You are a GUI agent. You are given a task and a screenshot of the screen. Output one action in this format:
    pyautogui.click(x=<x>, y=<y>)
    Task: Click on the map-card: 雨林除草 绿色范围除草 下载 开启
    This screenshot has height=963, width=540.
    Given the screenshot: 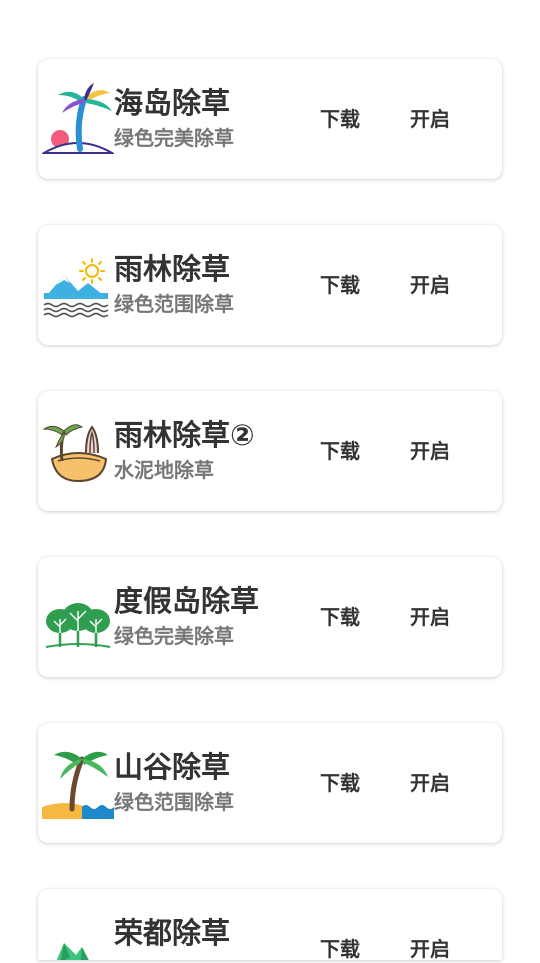 What is the action you would take?
    pyautogui.click(x=270, y=285)
    